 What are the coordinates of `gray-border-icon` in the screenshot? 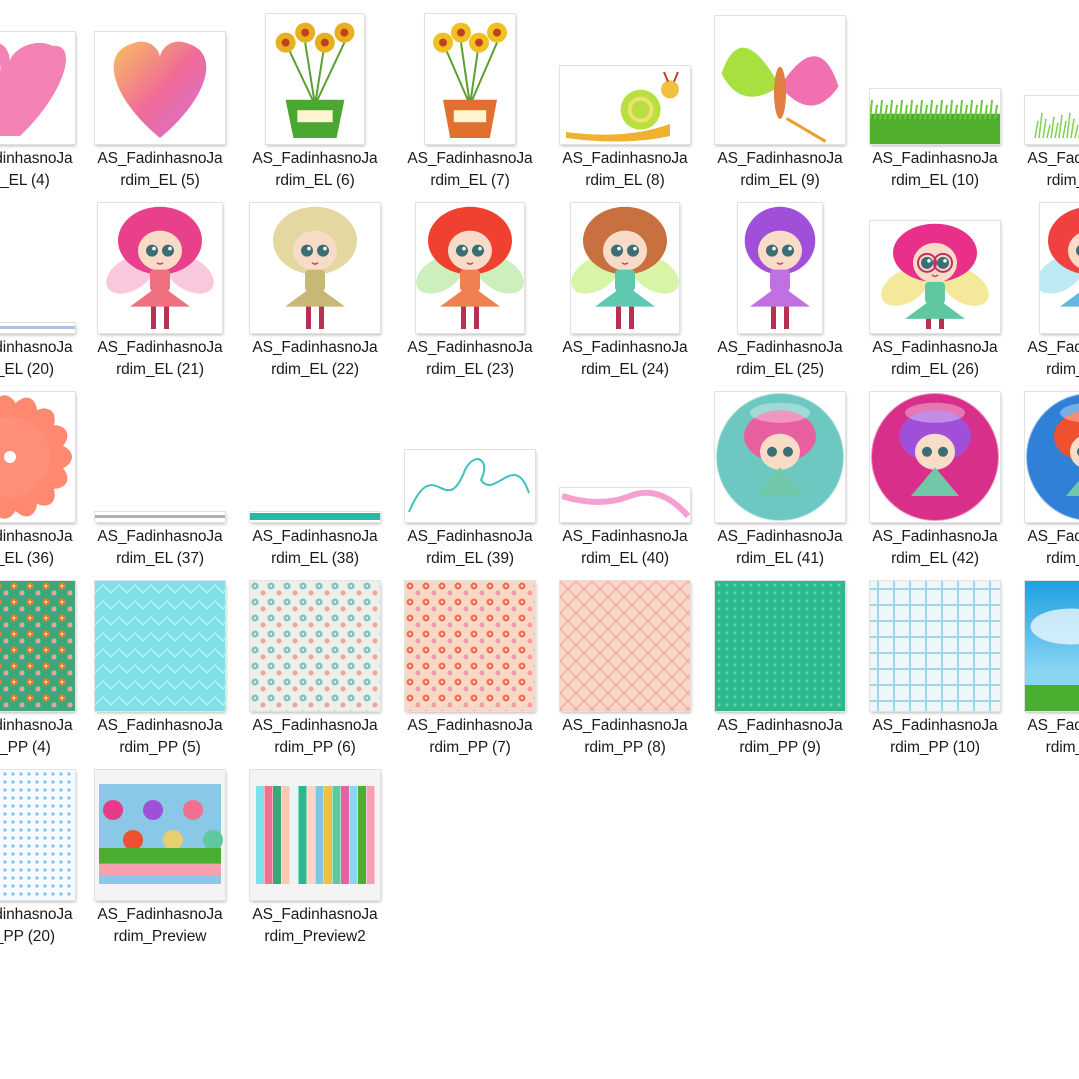 It's located at (160, 517).